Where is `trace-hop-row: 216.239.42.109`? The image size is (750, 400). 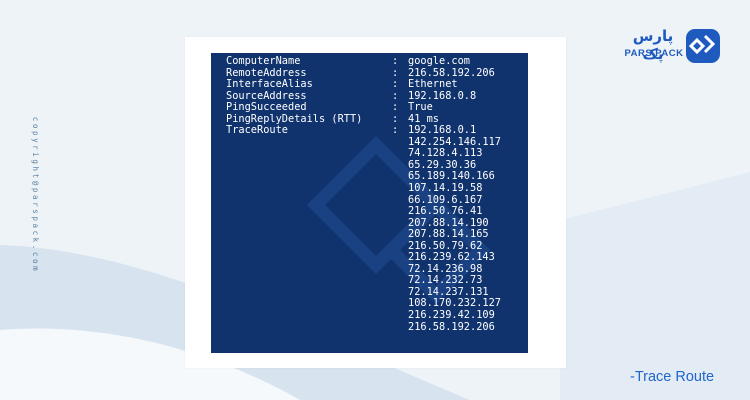
trace-hop-row: 216.239.42.109 is located at coordinates (363, 315).